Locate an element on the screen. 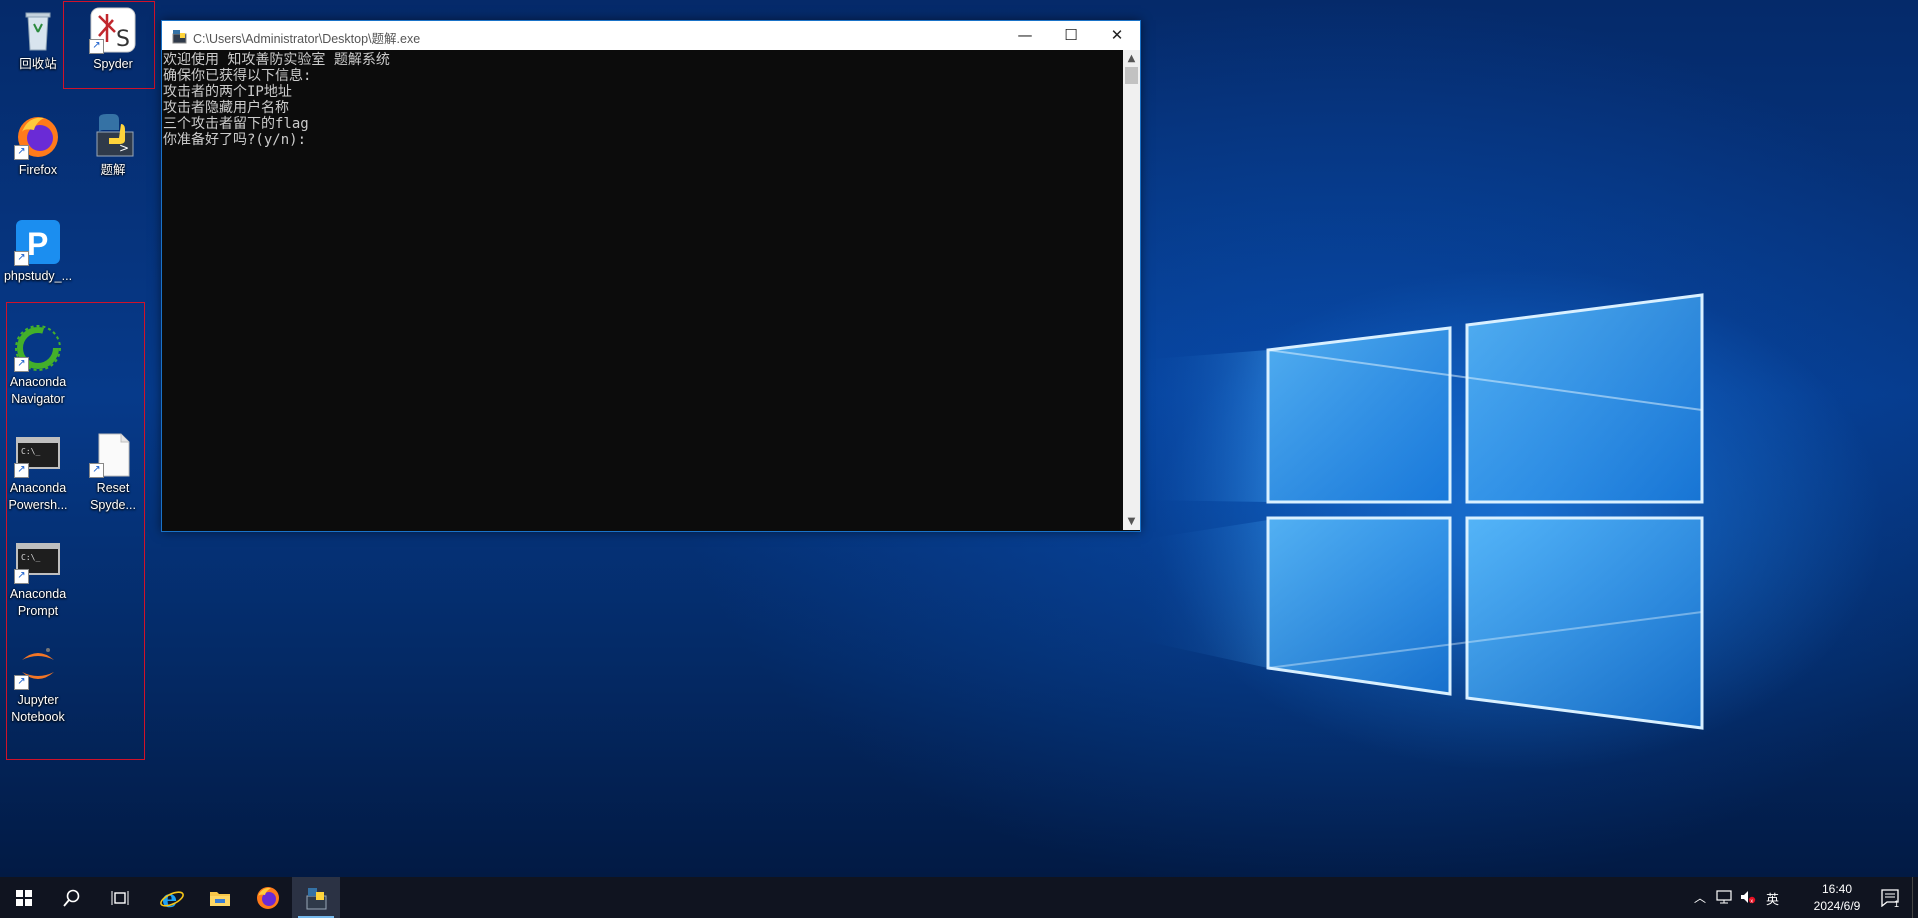  ime-indicator: 英 is located at coordinates (1772, 898).